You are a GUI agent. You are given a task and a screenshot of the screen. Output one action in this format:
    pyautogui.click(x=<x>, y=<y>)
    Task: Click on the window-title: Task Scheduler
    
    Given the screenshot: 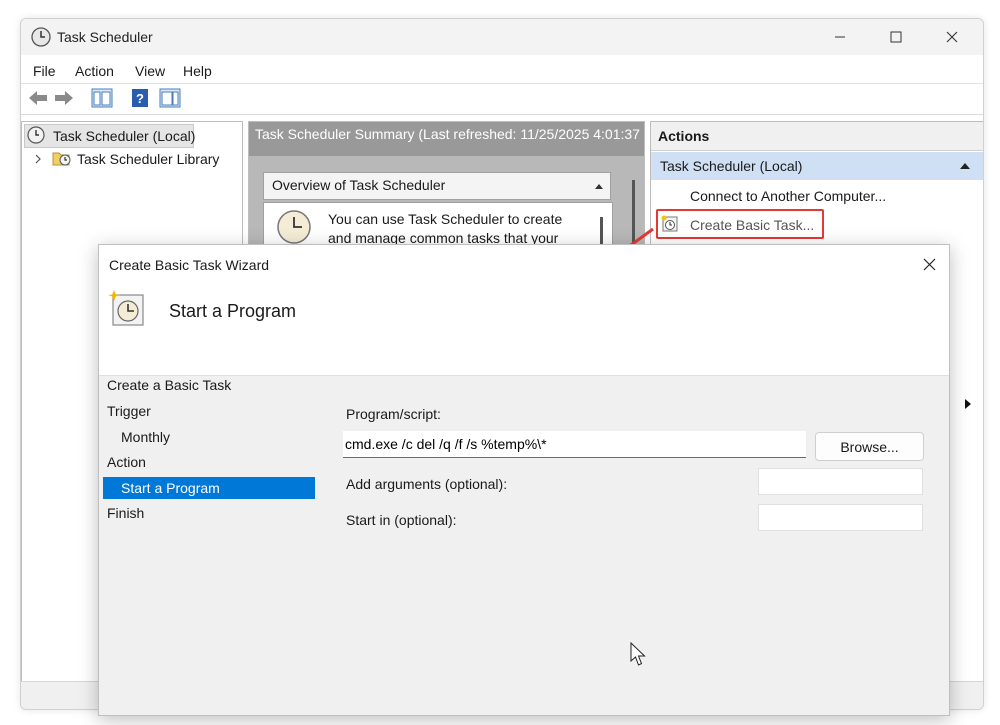 What is the action you would take?
    pyautogui.click(x=105, y=37)
    